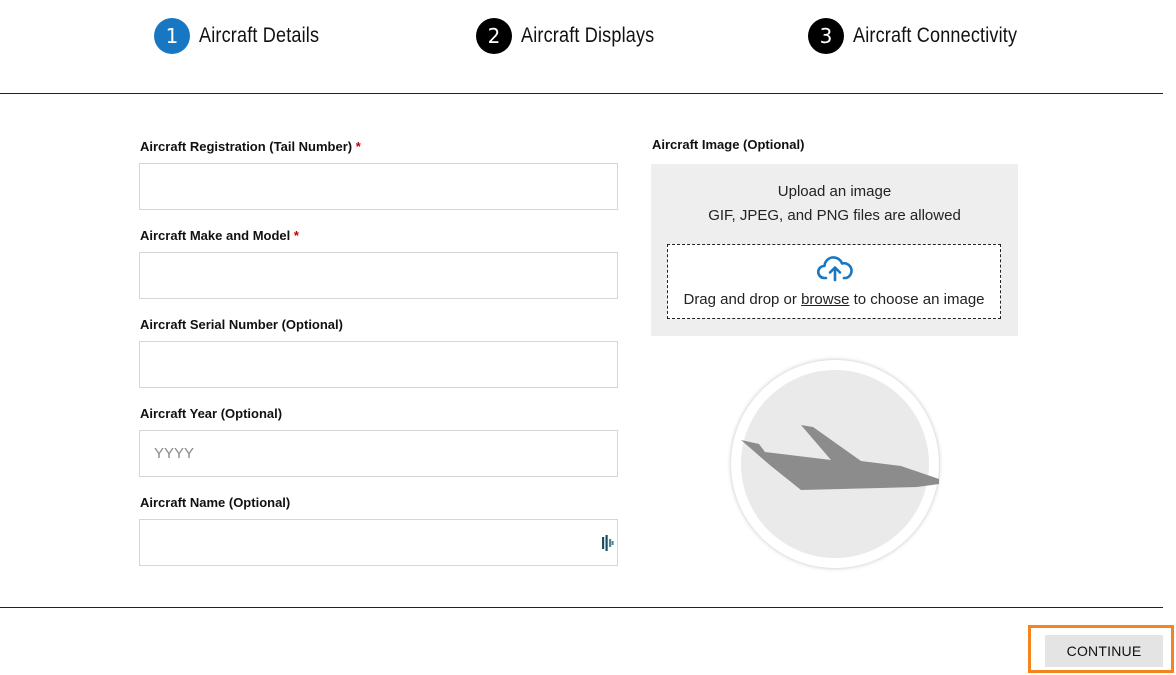 The height and width of the screenshot is (675, 1176). I want to click on registration-label: Aircraft Registration (Tail Number) *, so click(250, 146).